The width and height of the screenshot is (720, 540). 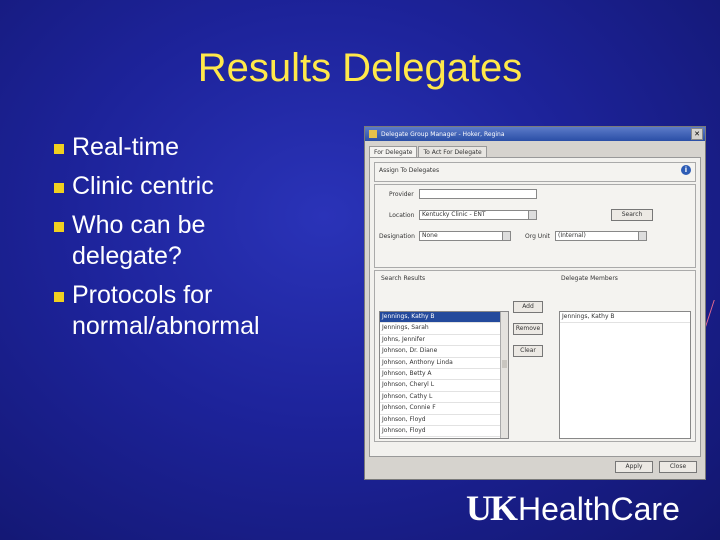 What do you see at coordinates (678, 467) in the screenshot?
I see `close-button: Close` at bounding box center [678, 467].